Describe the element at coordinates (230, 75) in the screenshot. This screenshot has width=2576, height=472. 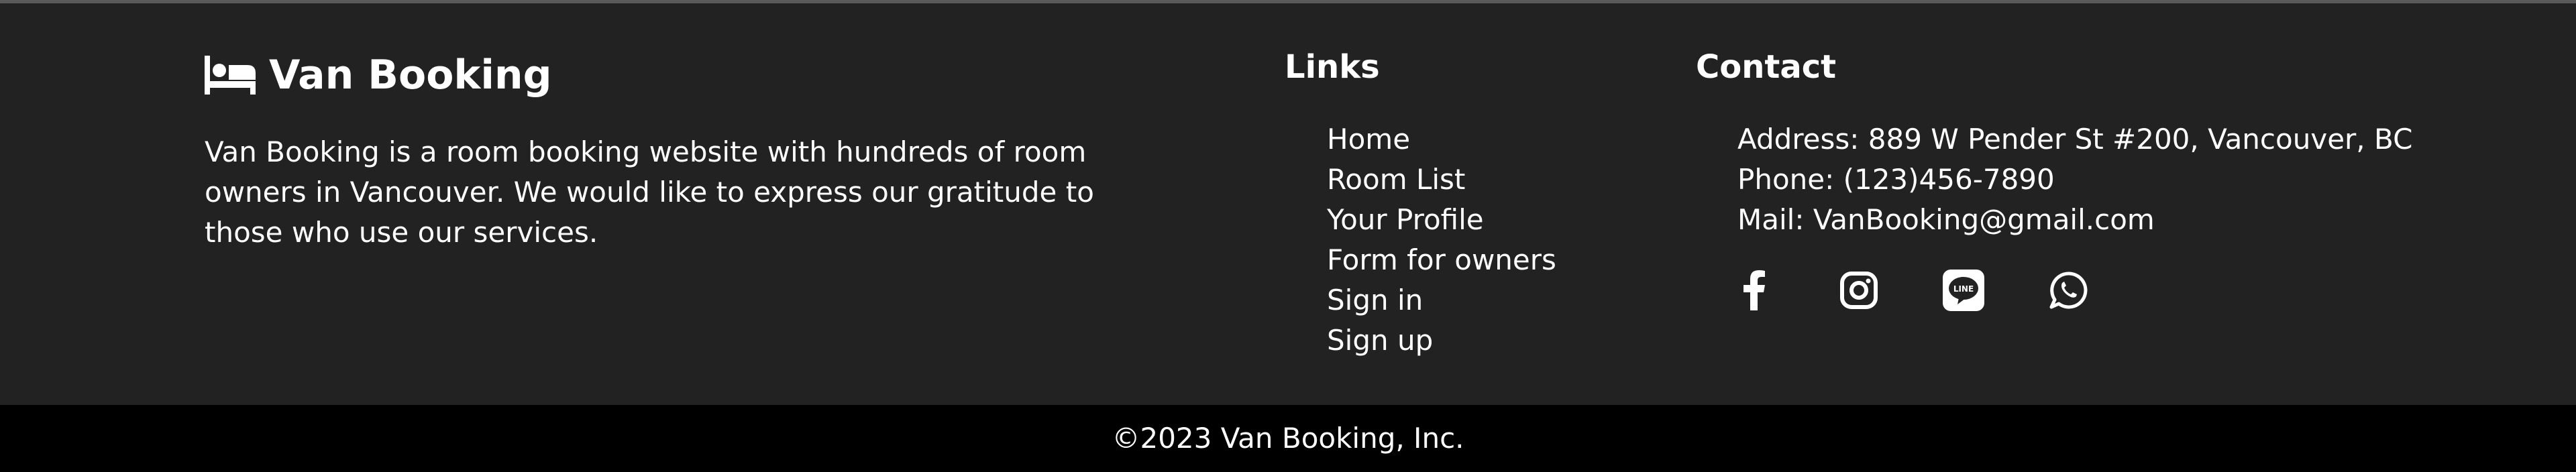
I see `bed-icon` at that location.